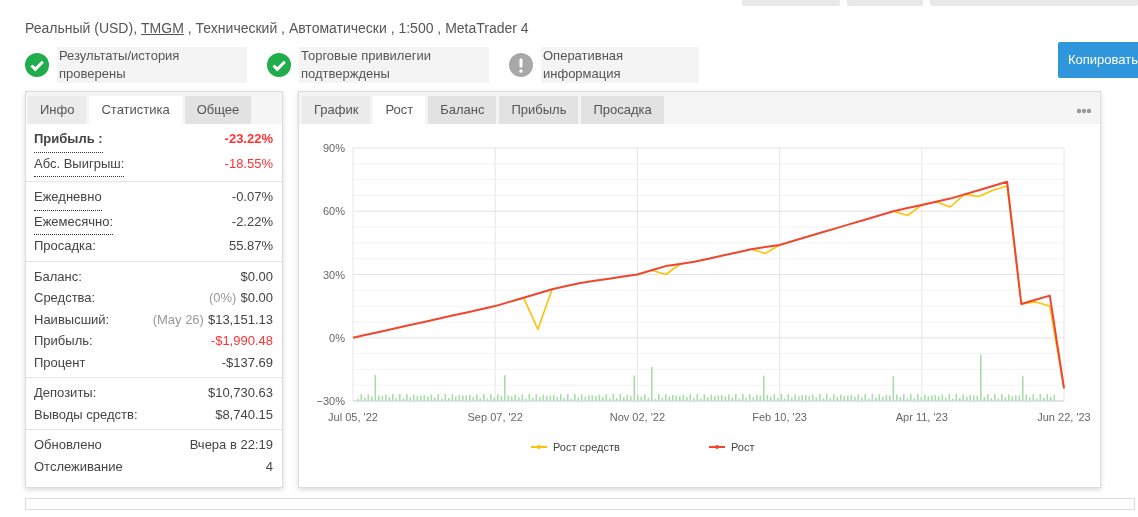 This screenshot has width=1138, height=517. What do you see at coordinates (586, 447) in the screenshot?
I see `legend-label: Рост средств` at bounding box center [586, 447].